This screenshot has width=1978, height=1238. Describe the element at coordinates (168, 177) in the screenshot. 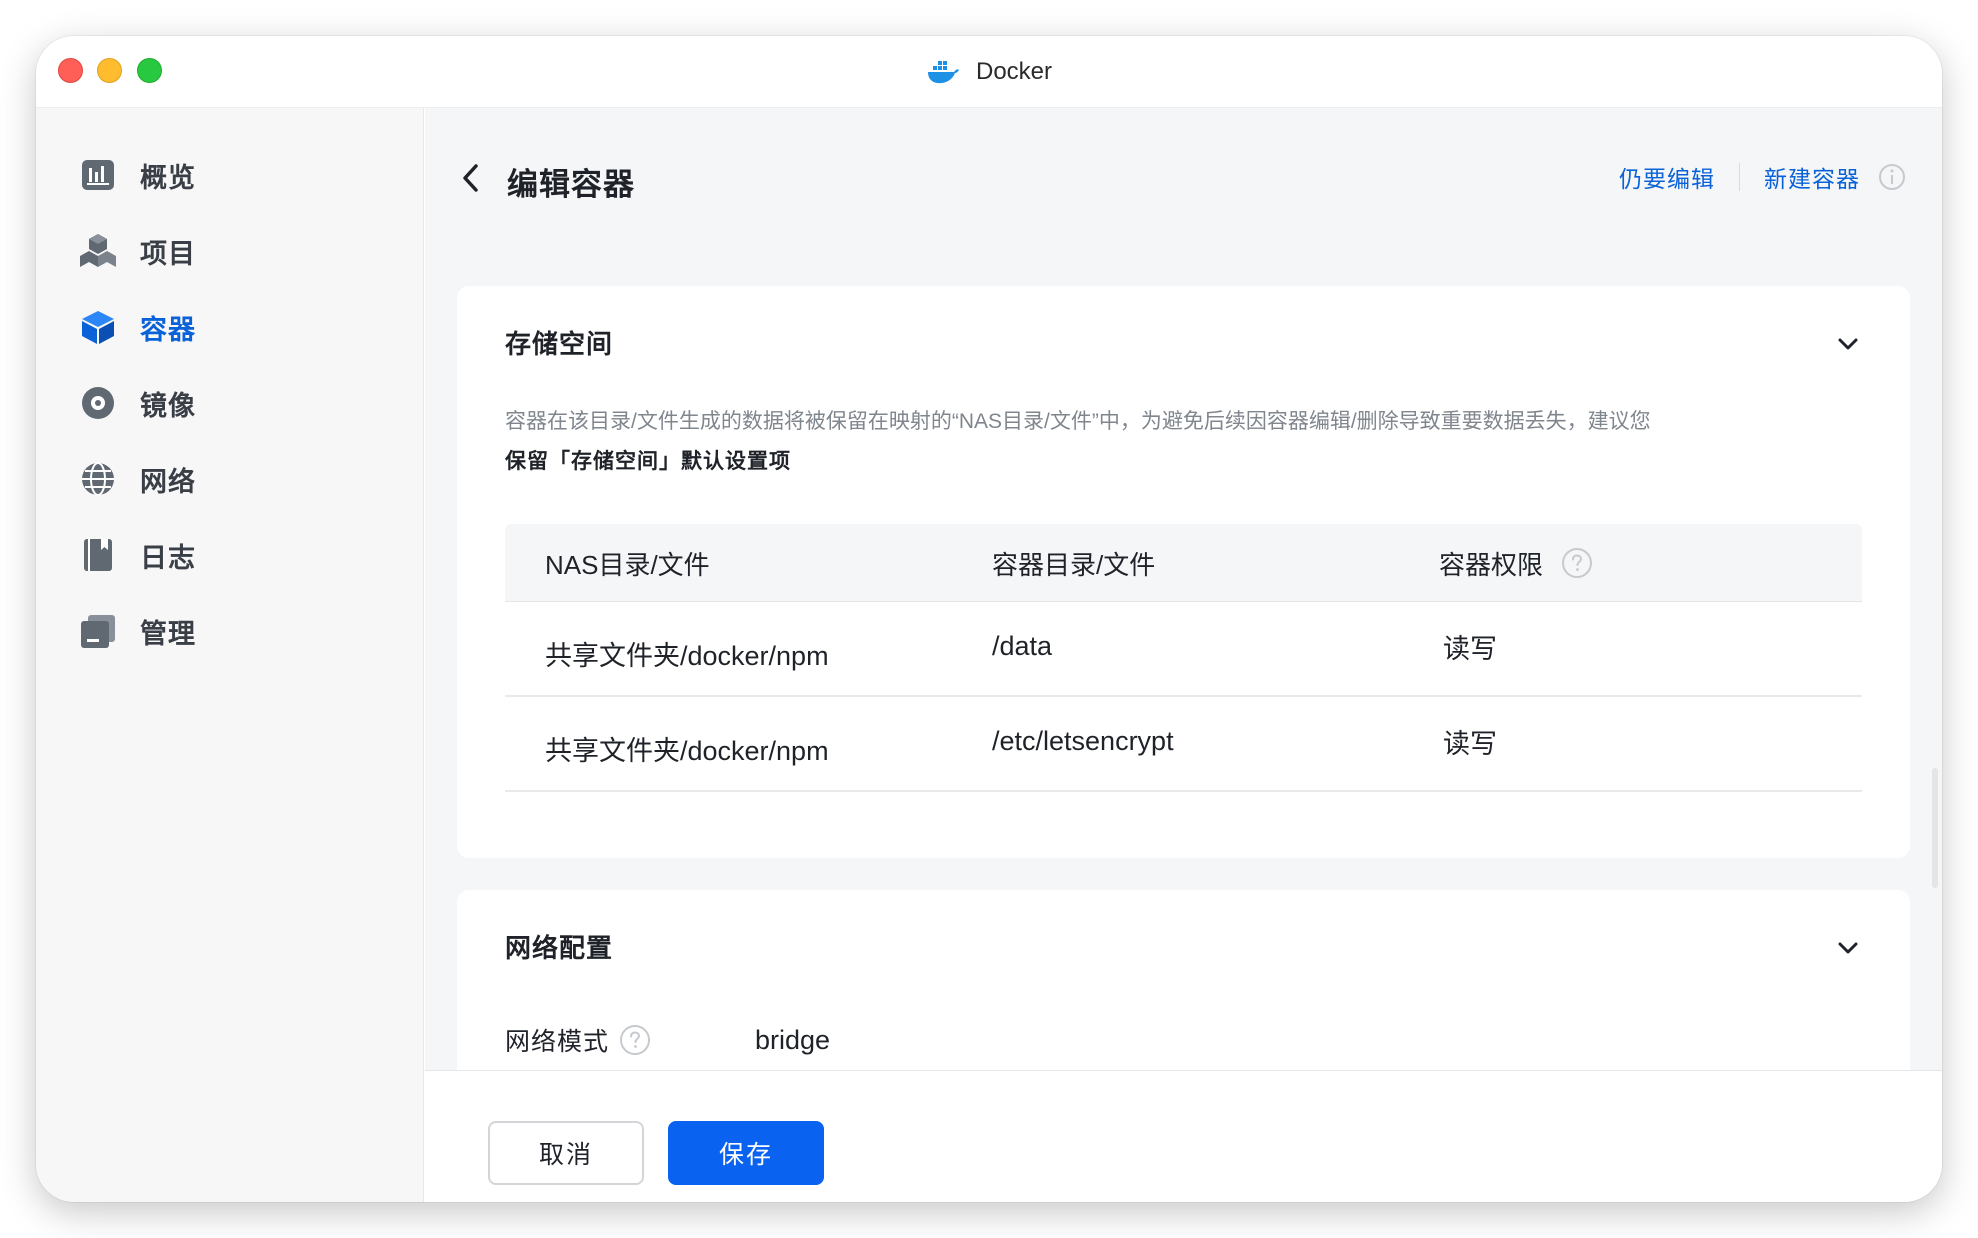

I see `sidebar-item-label: 概览` at that location.